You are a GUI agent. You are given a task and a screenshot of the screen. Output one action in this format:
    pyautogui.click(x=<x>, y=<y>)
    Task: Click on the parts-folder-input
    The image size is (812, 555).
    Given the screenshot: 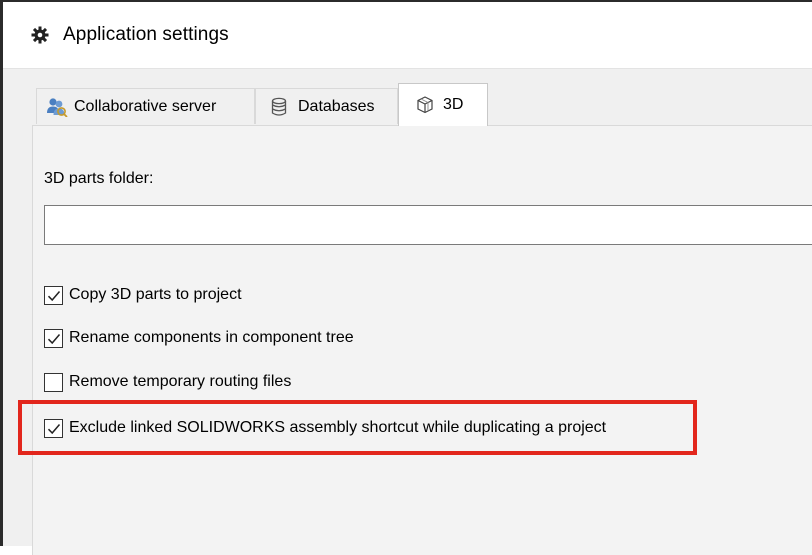 What is the action you would take?
    pyautogui.click(x=428, y=225)
    